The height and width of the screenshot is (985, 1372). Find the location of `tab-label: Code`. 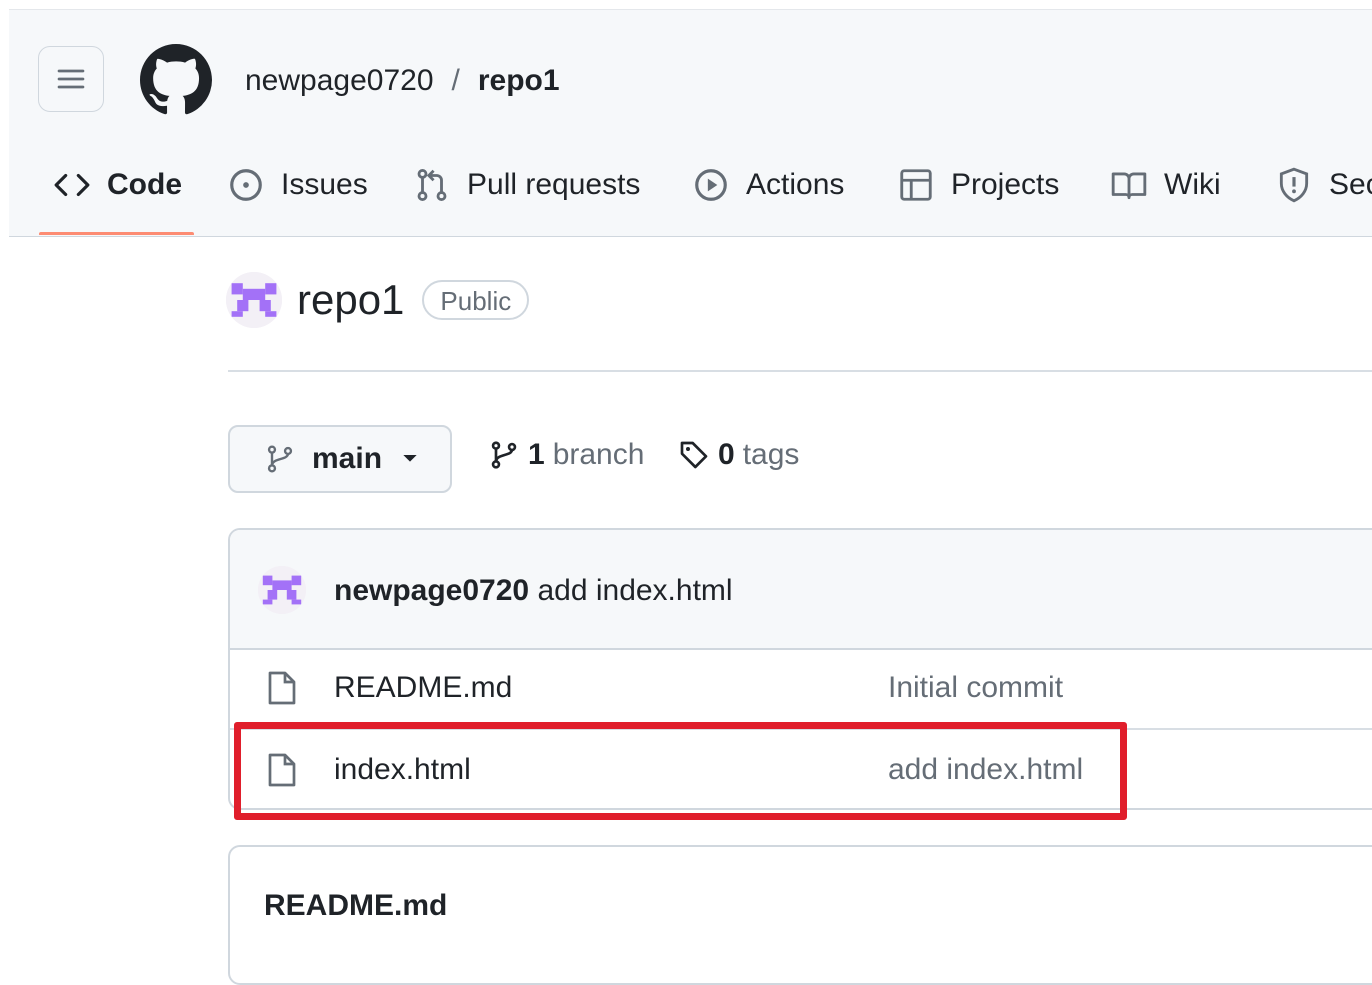

tab-label: Code is located at coordinates (144, 184).